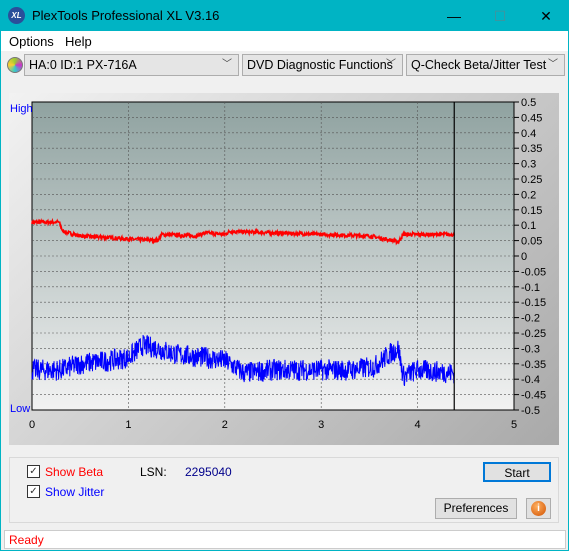 This screenshot has height=551, width=569. Describe the element at coordinates (83, 65) in the screenshot. I see `drive-select-value: HA:0 ID:1 PX-716A` at that location.